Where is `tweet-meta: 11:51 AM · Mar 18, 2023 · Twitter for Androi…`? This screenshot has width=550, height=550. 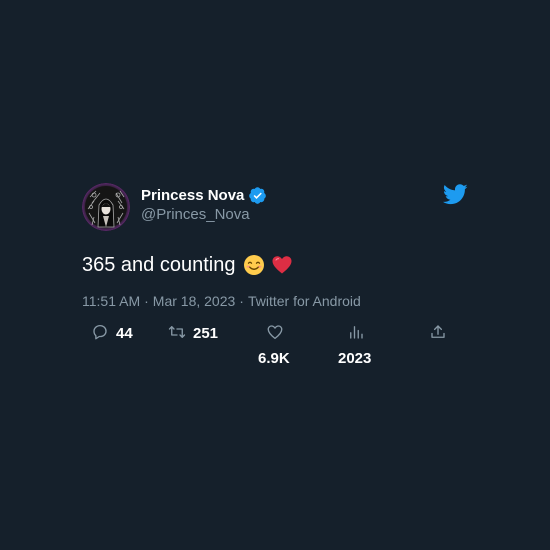 tweet-meta: 11:51 AM · Mar 18, 2023 · Twitter for Androi… is located at coordinates (221, 301).